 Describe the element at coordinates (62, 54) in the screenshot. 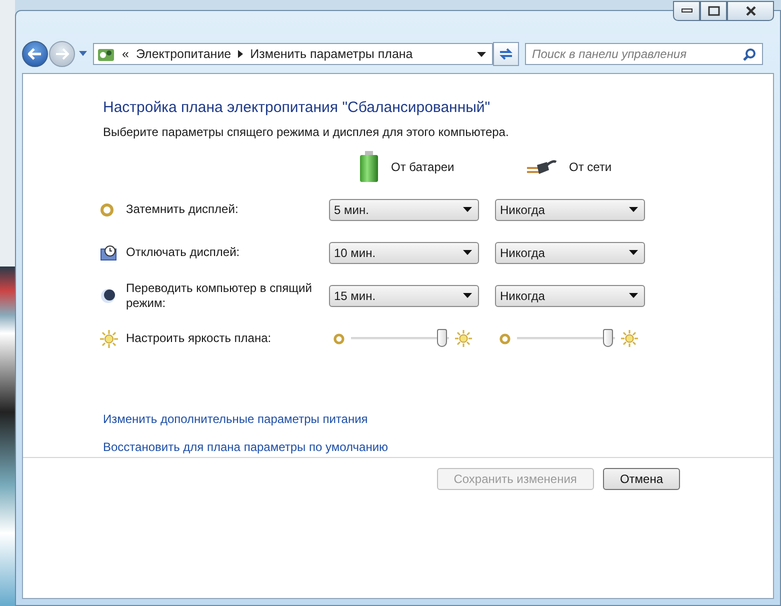

I see `forward-arrow-icon` at that location.